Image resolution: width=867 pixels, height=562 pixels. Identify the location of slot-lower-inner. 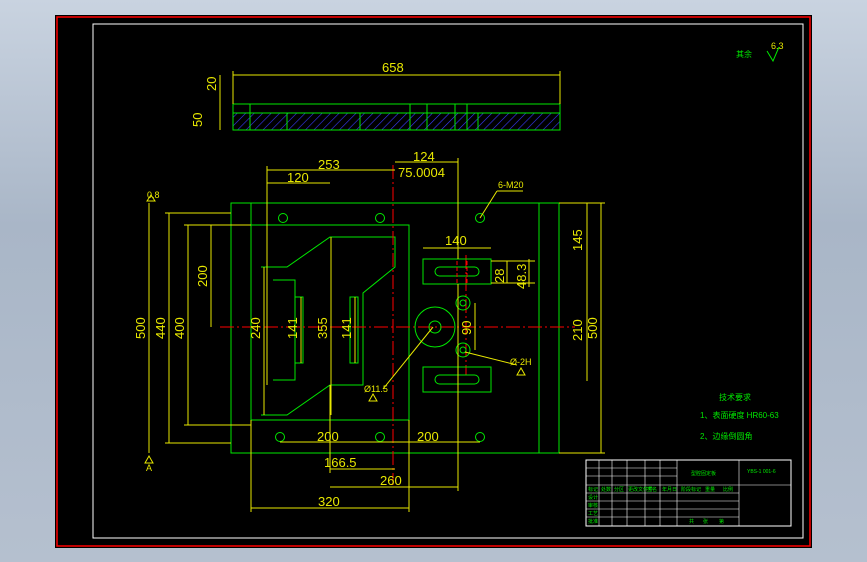
(457, 379).